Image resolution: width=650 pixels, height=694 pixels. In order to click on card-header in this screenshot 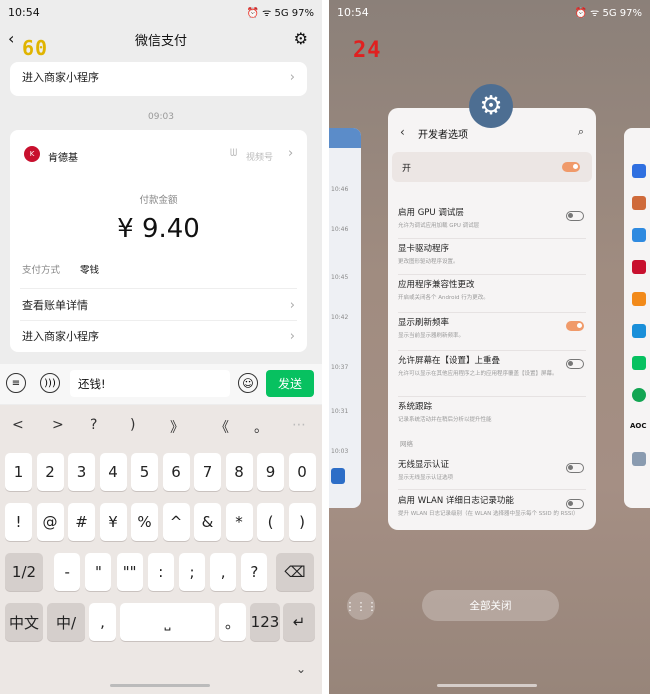, I will do `click(345, 138)`.